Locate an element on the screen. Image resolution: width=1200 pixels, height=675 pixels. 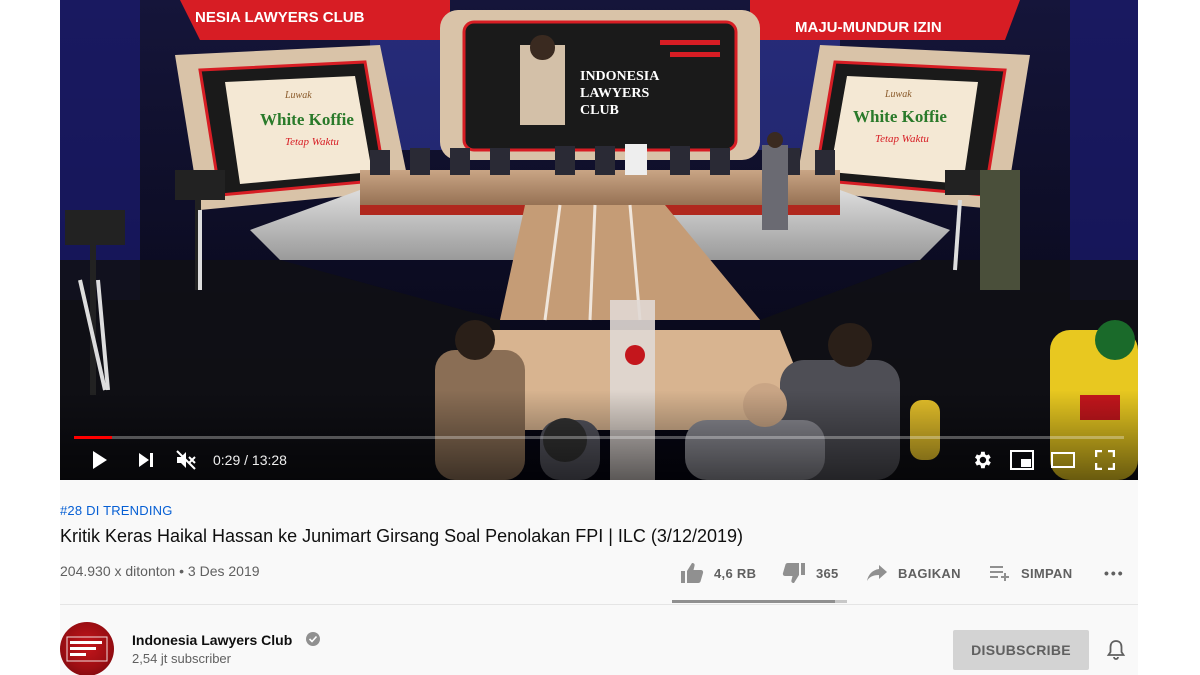
studio-logo-line2: LAWYERS is located at coordinates (614, 93).